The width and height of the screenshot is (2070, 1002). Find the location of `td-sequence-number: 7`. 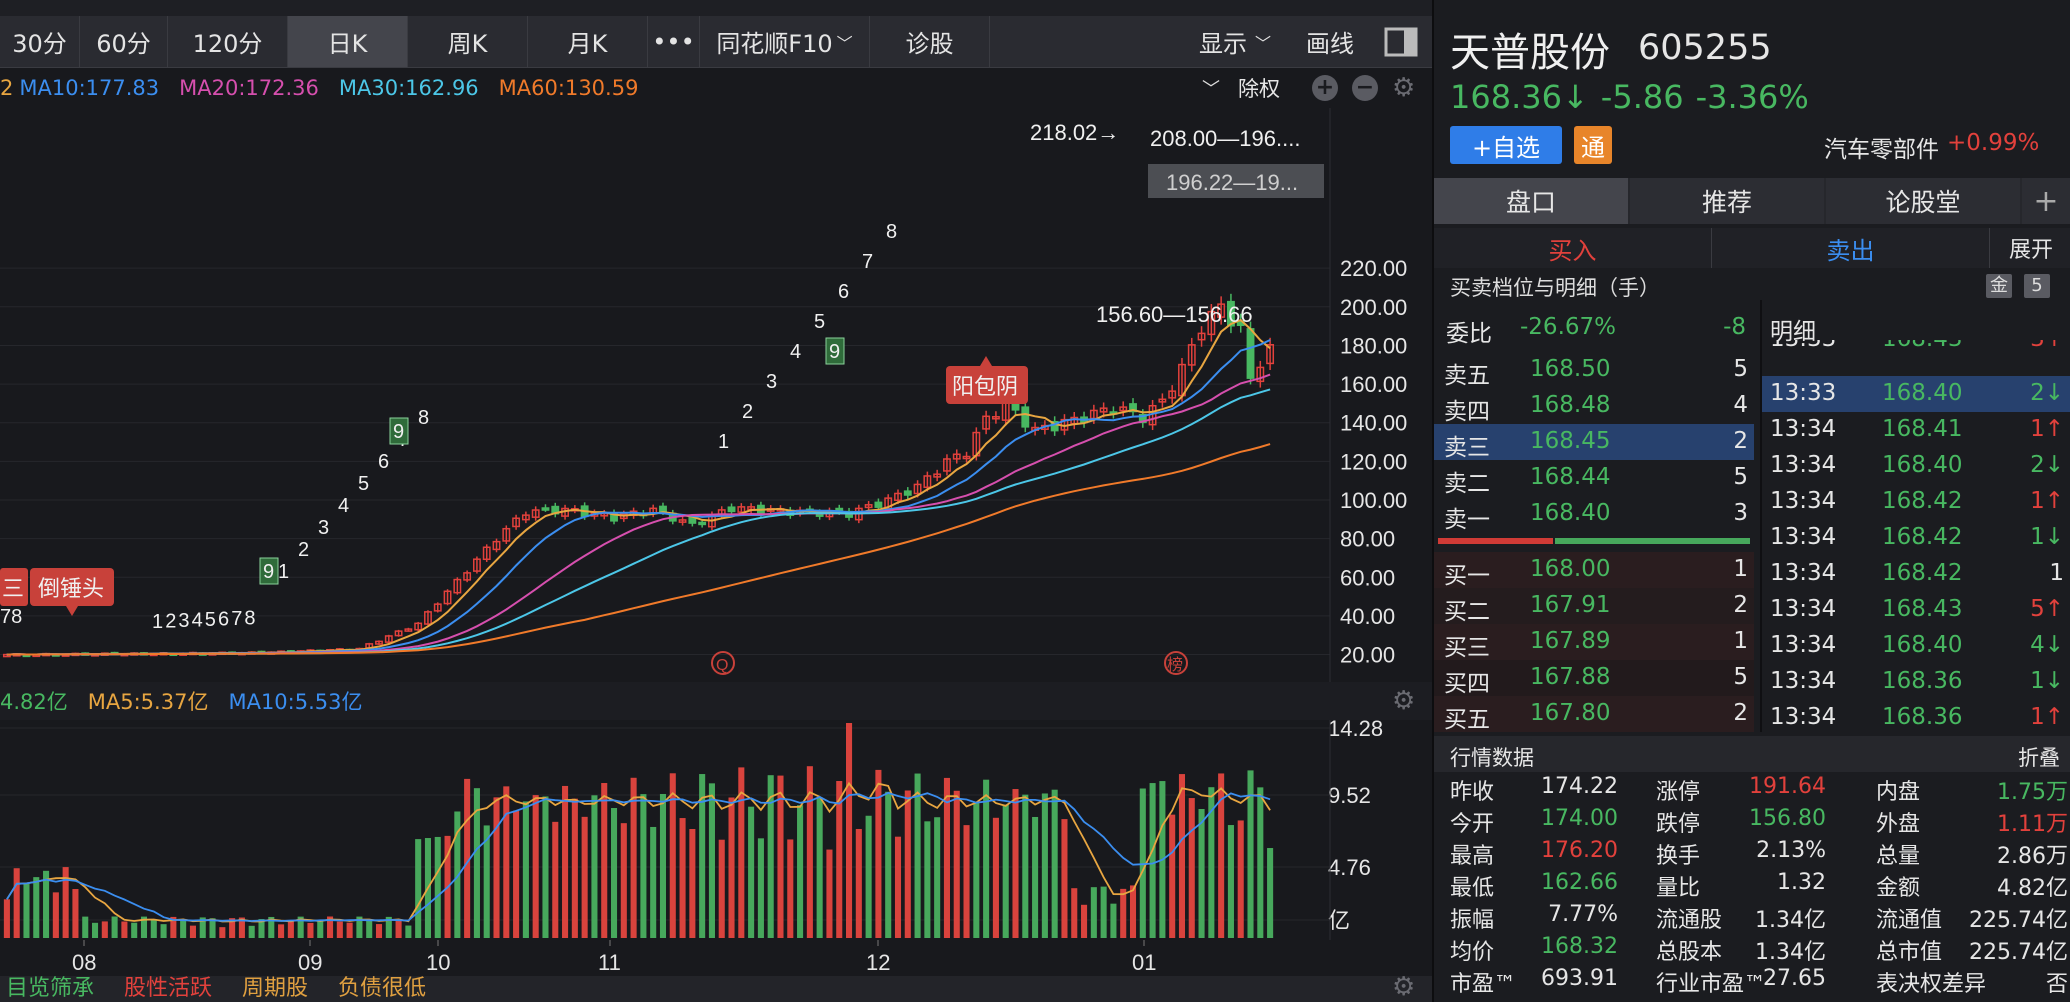

td-sequence-number: 7 is located at coordinates (867, 262).